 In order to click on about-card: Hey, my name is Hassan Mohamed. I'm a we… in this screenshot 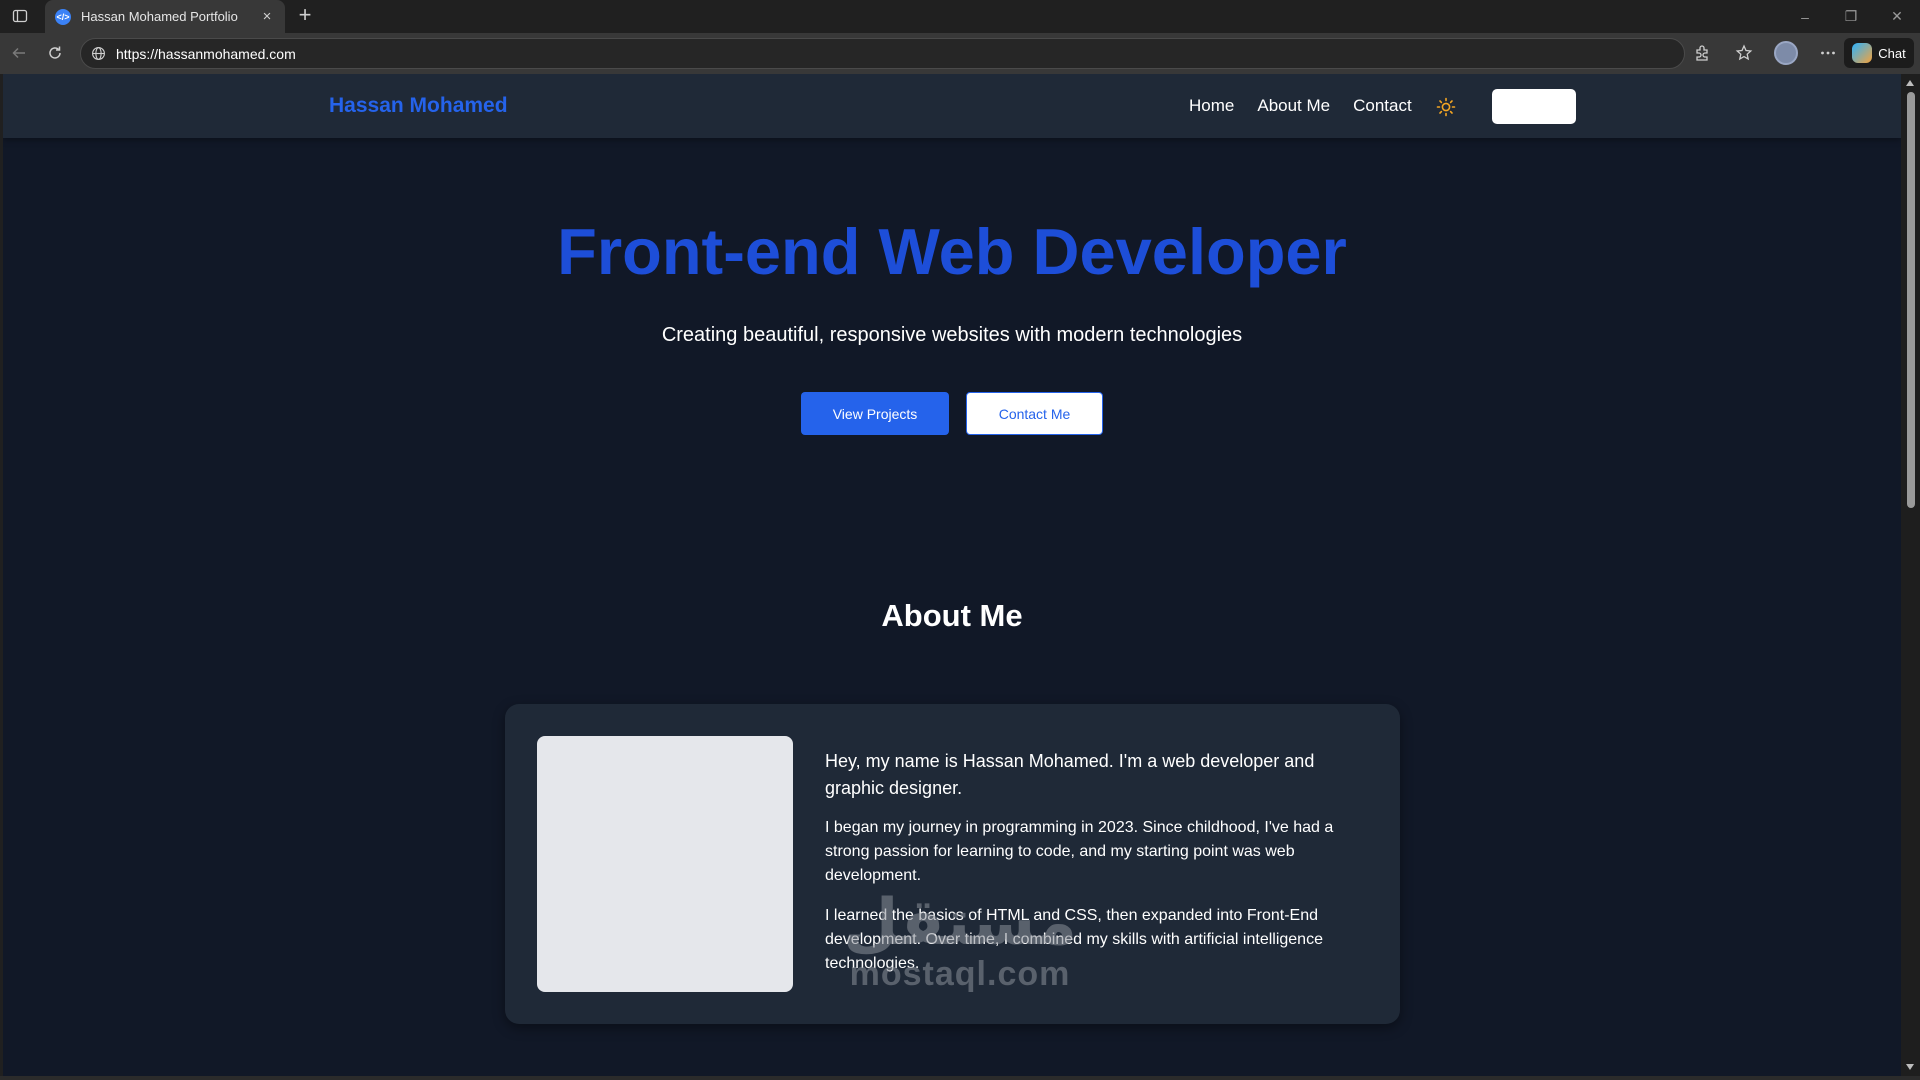, I will do `click(952, 864)`.